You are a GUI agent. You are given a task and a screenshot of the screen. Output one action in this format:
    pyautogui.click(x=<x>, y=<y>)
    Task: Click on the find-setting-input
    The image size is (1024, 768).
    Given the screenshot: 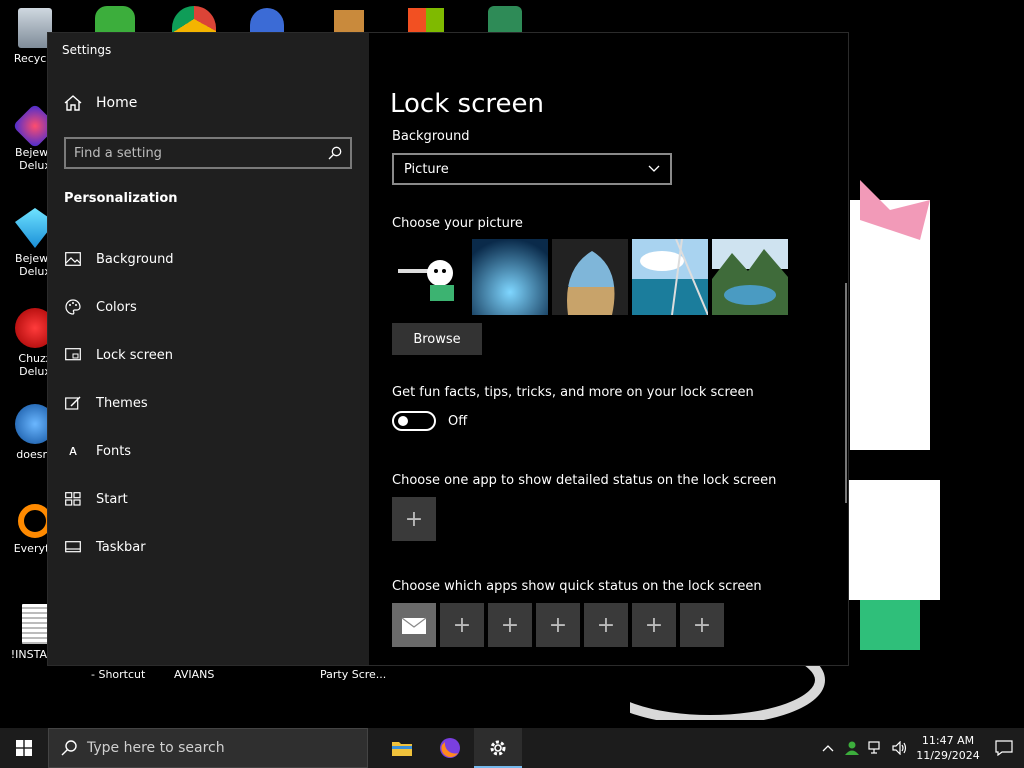 What is the action you would take?
    pyautogui.click(x=201, y=153)
    